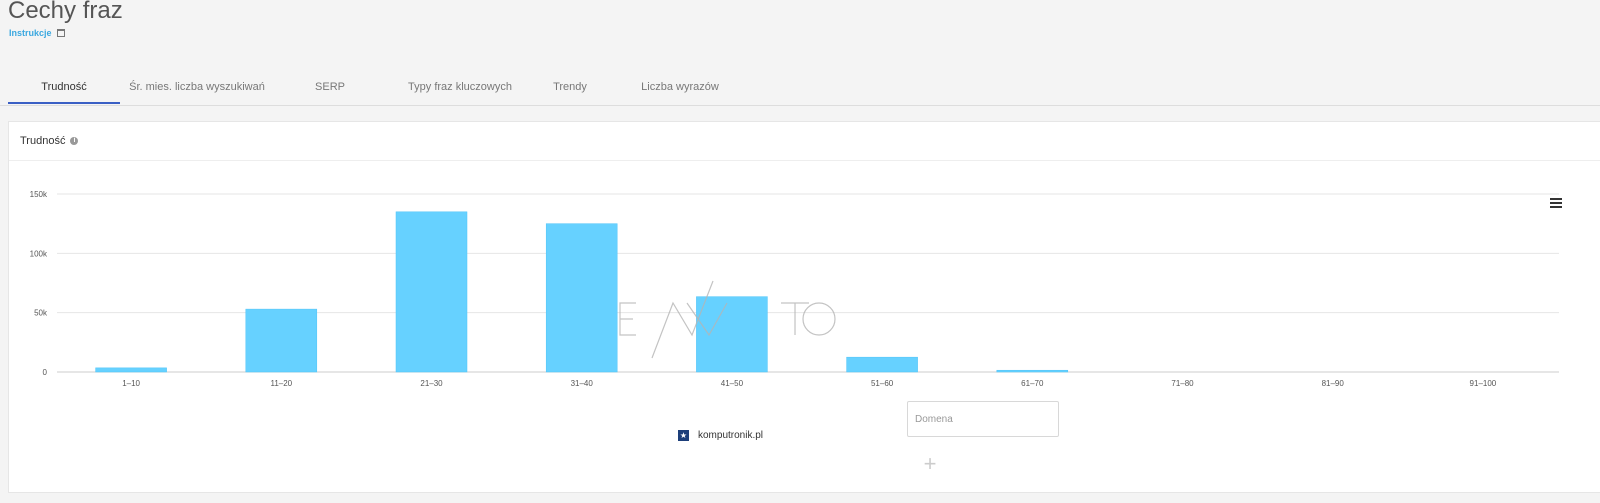 The height and width of the screenshot is (503, 1600). Describe the element at coordinates (882, 383) in the screenshot. I see `x-tick-label: 51–60` at that location.